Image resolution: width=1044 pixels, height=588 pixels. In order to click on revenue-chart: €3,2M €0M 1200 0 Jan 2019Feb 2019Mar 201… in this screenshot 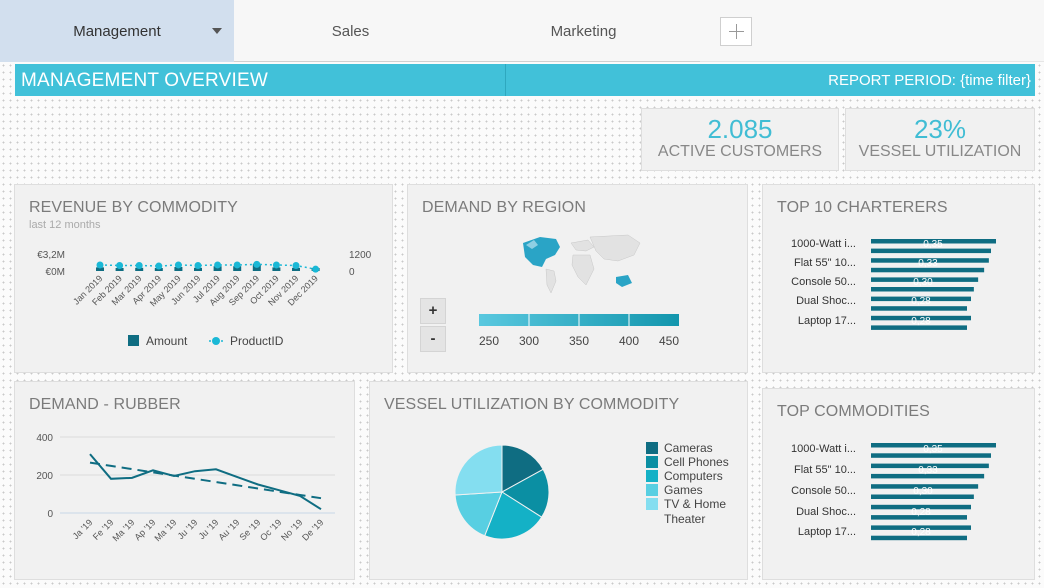, I will do `click(204, 299)`.